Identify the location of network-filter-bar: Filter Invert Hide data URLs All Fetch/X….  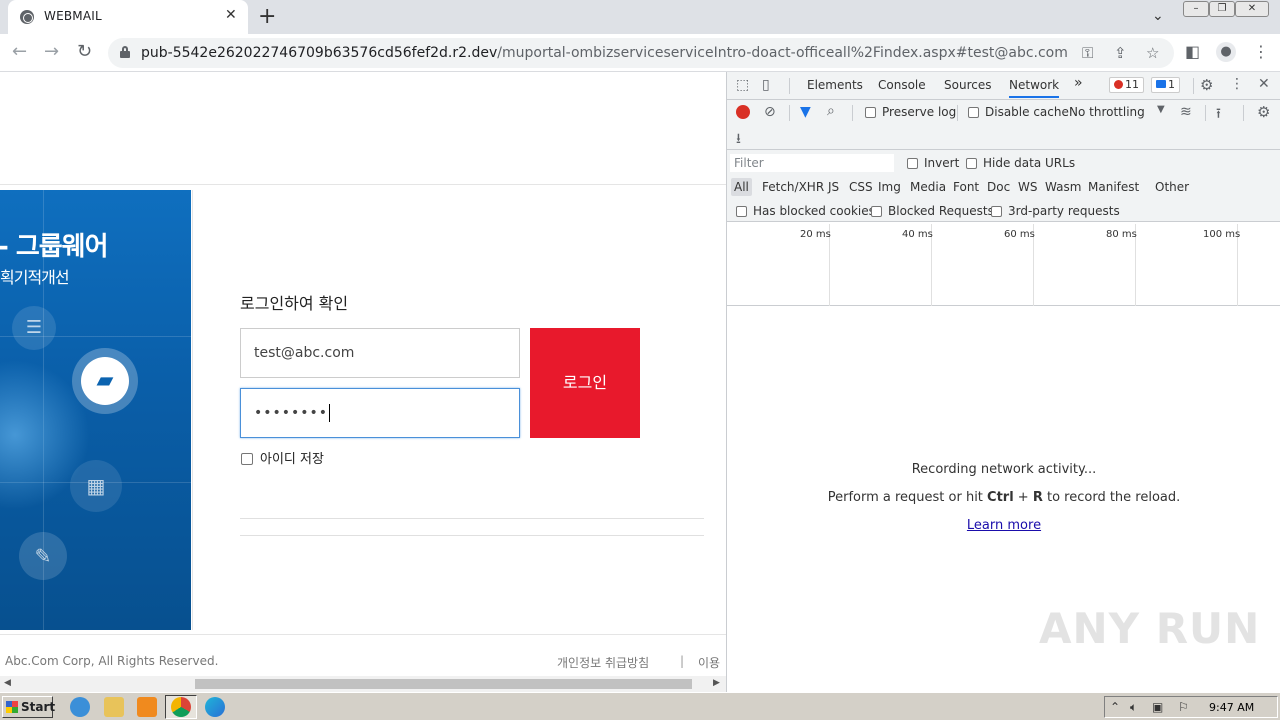
(1003, 186).